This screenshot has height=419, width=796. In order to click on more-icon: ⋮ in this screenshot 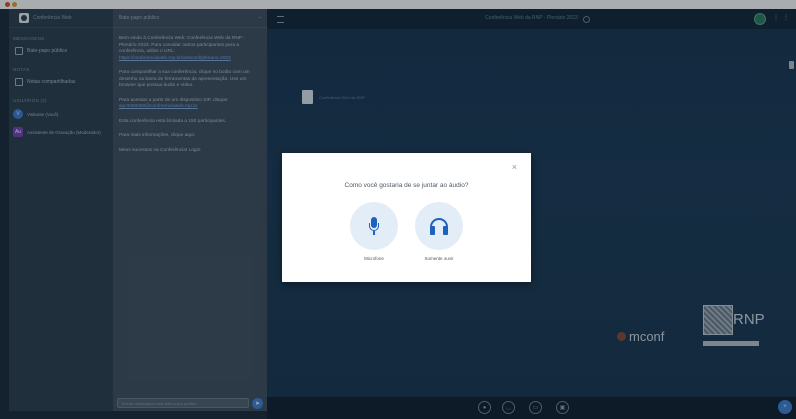, I will do `click(786, 17)`.